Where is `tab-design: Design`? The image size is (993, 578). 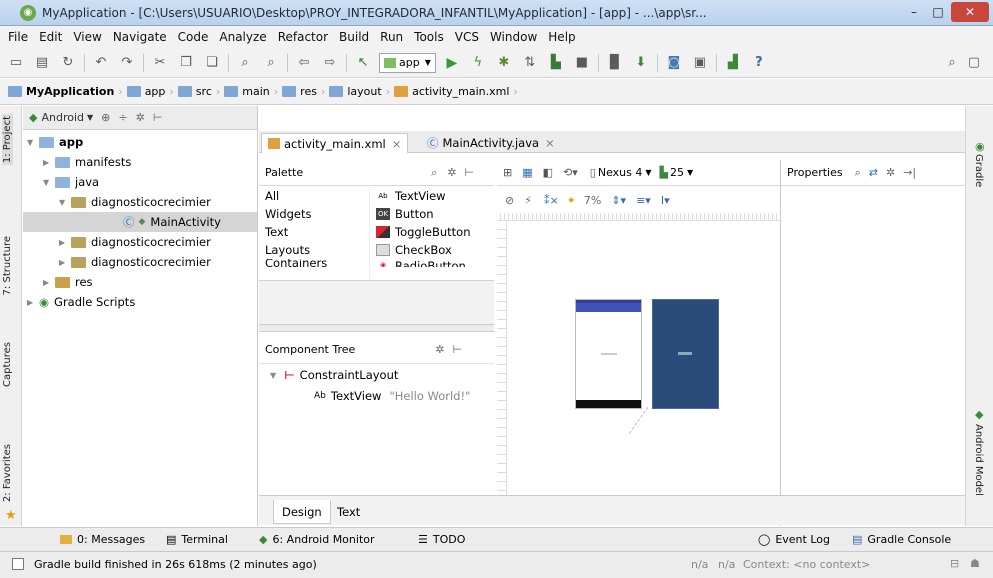
tab-design: Design is located at coordinates (302, 512).